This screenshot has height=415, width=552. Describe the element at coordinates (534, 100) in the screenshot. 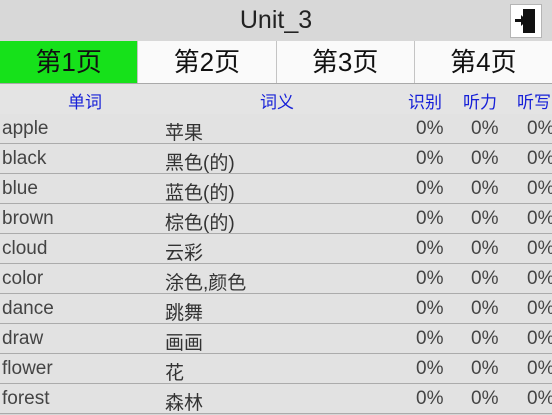

I see `column-dictation: 听写` at that location.